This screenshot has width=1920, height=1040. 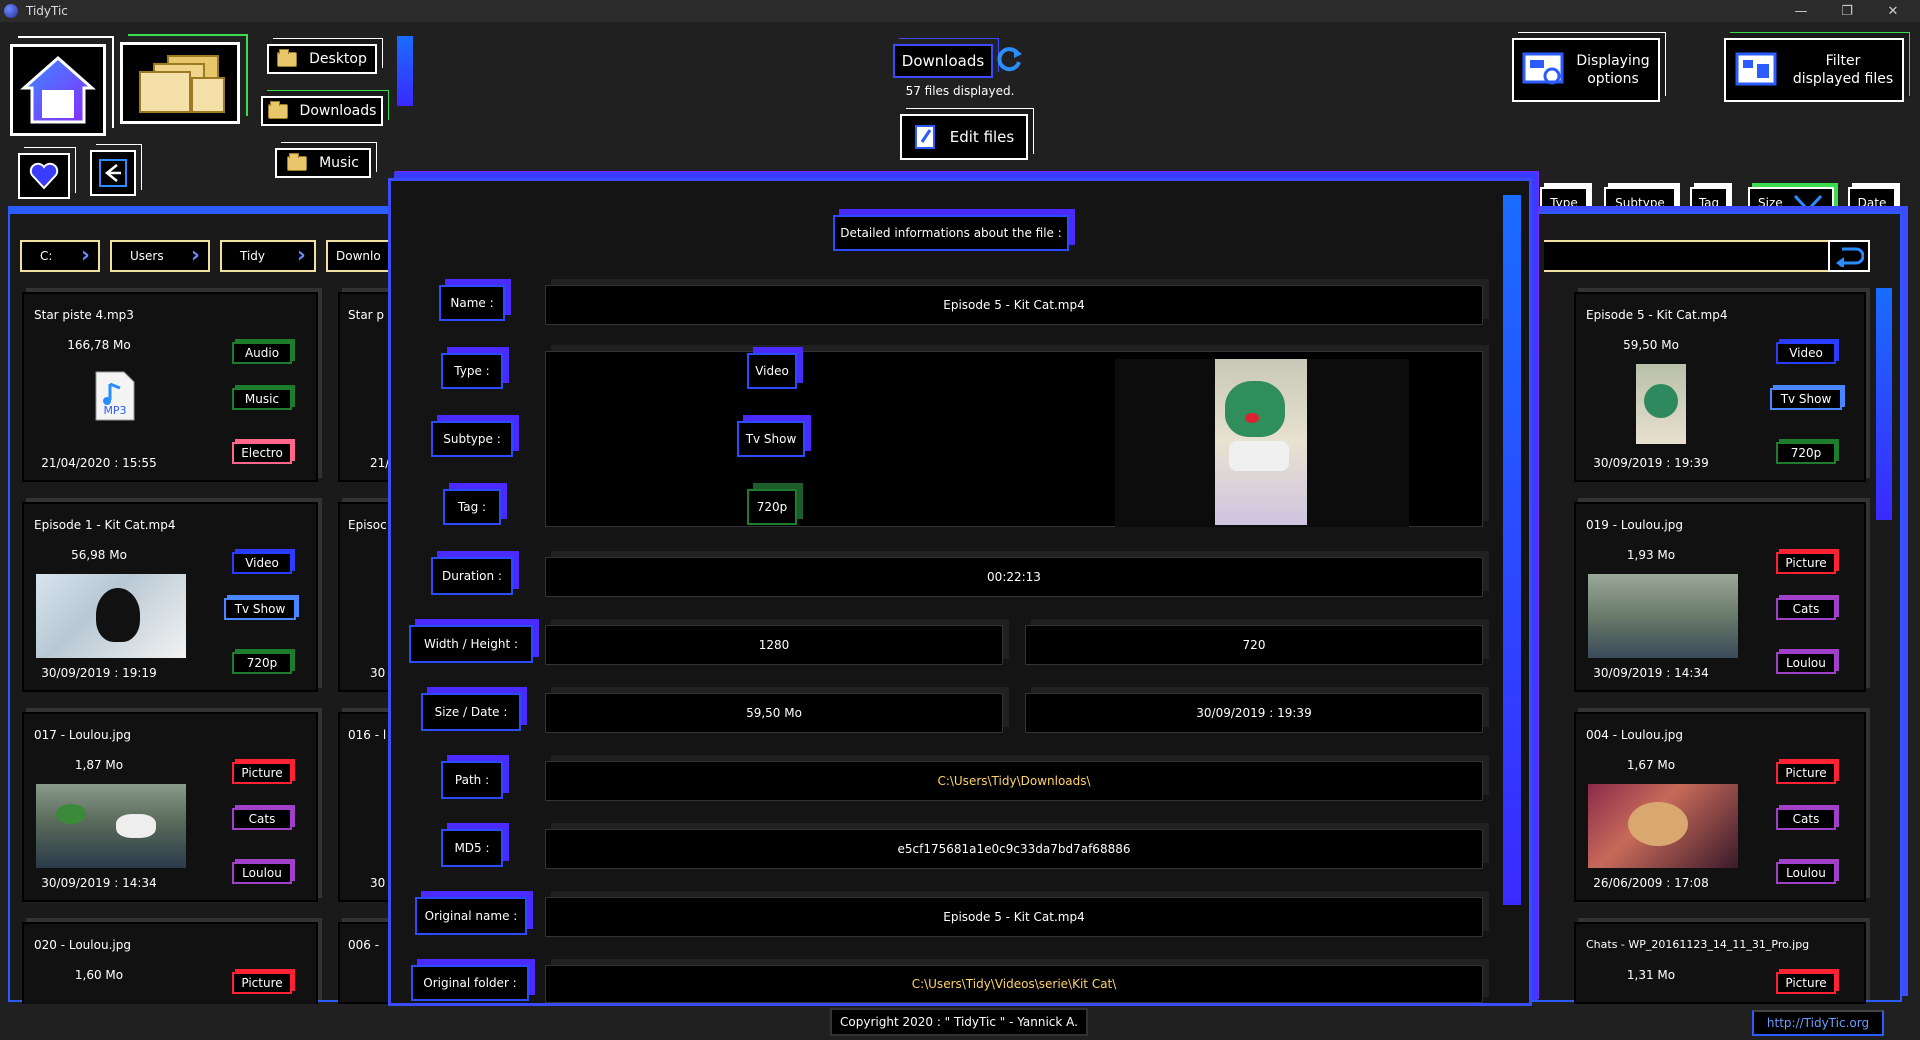 I want to click on value-height: 720, so click(x=1254, y=645).